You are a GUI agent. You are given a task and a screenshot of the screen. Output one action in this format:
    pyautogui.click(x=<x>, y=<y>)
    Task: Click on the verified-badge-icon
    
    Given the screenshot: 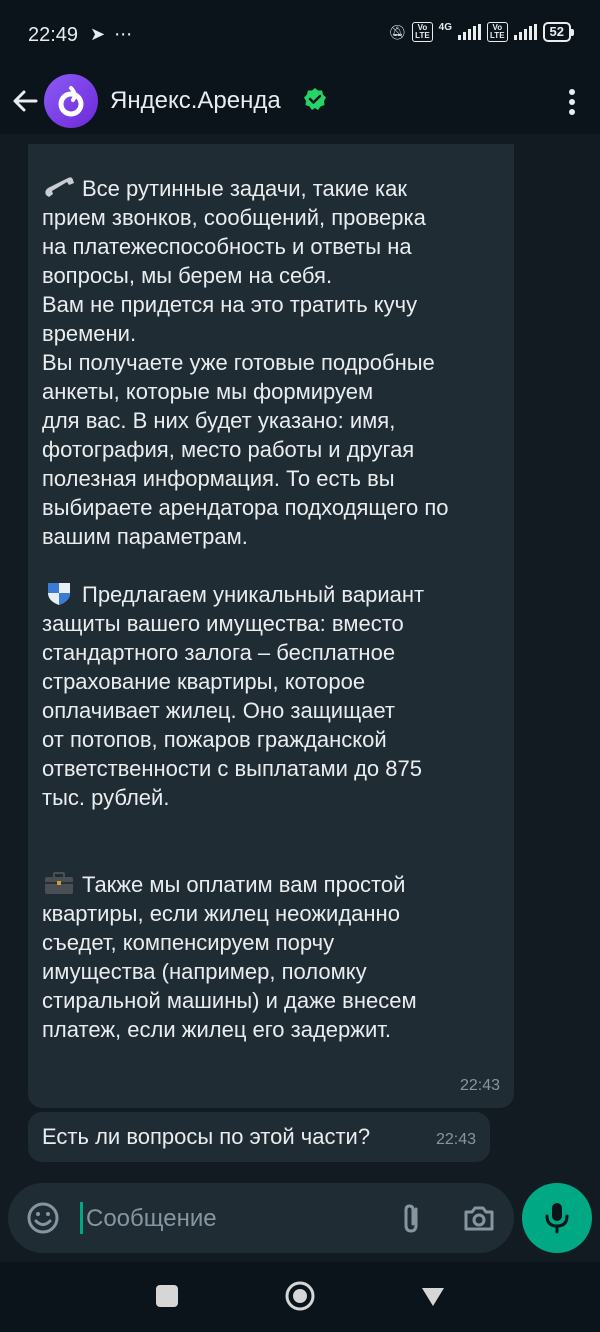 What is the action you would take?
    pyautogui.click(x=315, y=99)
    